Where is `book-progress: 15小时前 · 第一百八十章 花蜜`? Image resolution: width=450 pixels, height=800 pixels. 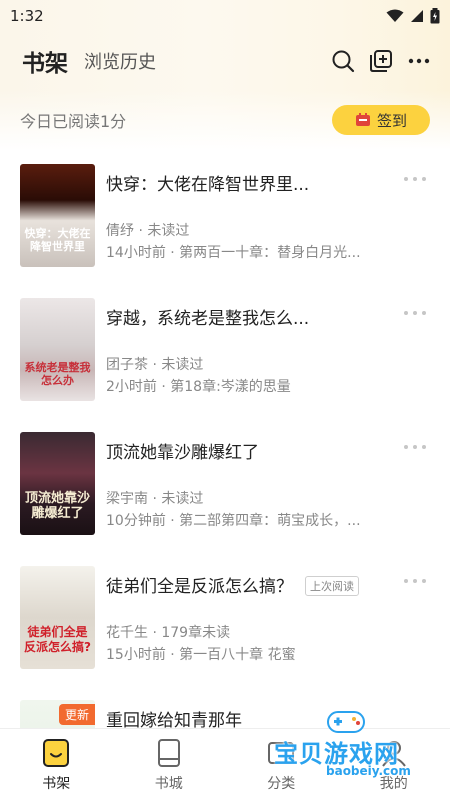
book-progress: 15小时前 · 第一百八十章 花蜜 is located at coordinates (201, 655).